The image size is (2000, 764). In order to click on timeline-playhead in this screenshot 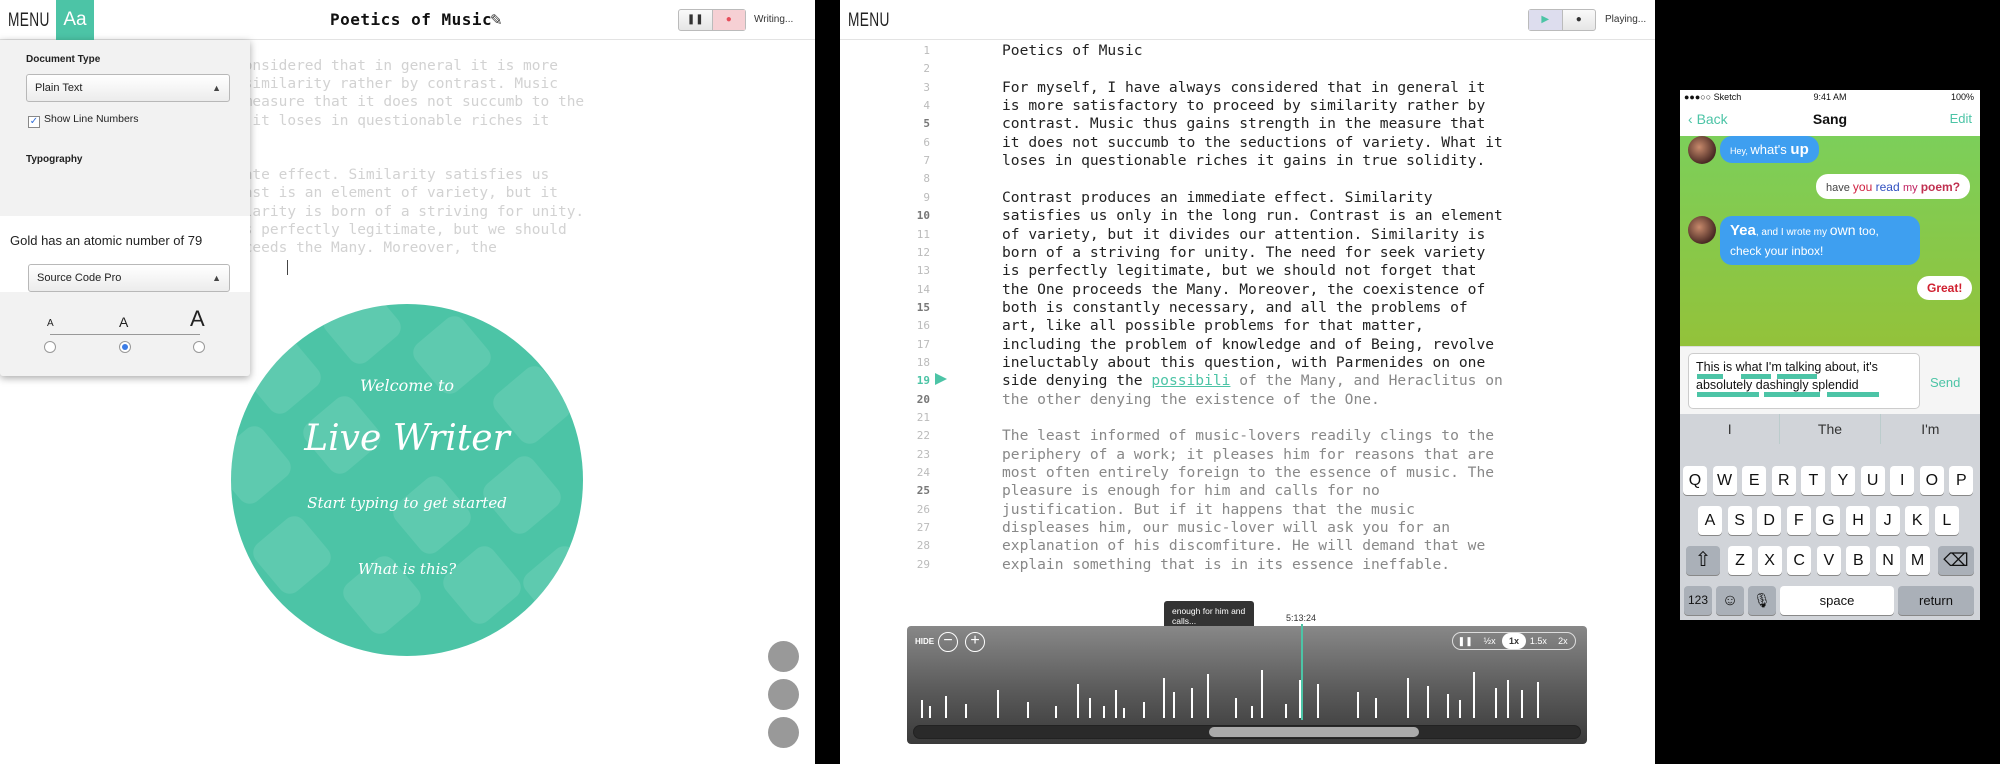, I will do `click(1302, 672)`.